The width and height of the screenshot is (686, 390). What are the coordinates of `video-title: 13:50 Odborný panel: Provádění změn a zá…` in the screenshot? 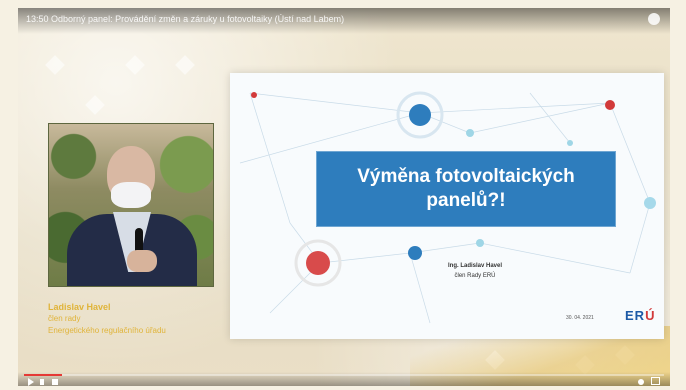 It's located at (185, 19).